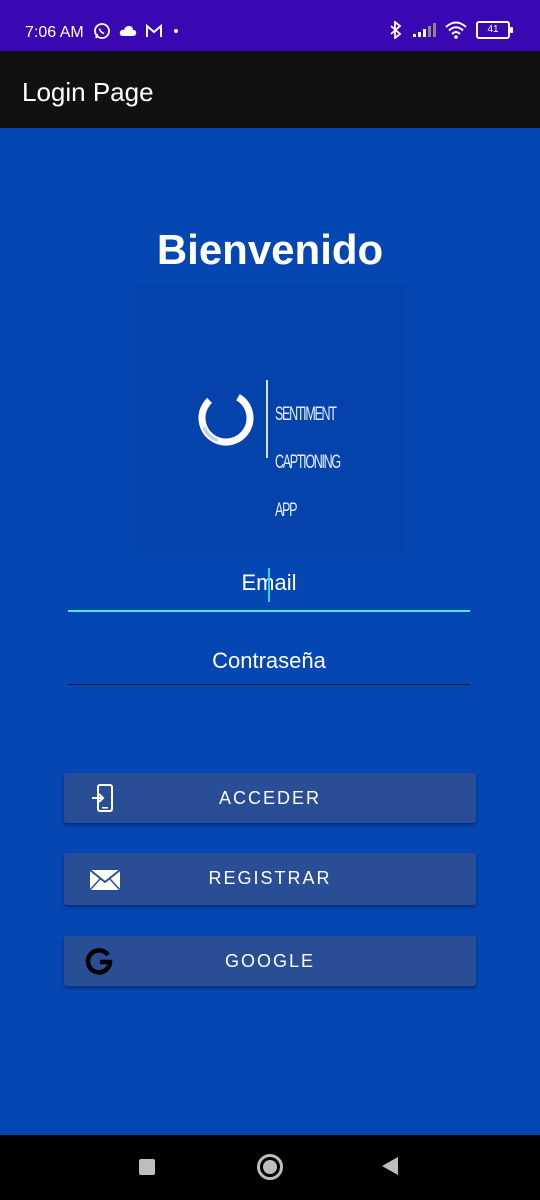 Image resolution: width=540 pixels, height=1200 pixels. Describe the element at coordinates (396, 30) in the screenshot. I see `bluetooth-icon` at that location.